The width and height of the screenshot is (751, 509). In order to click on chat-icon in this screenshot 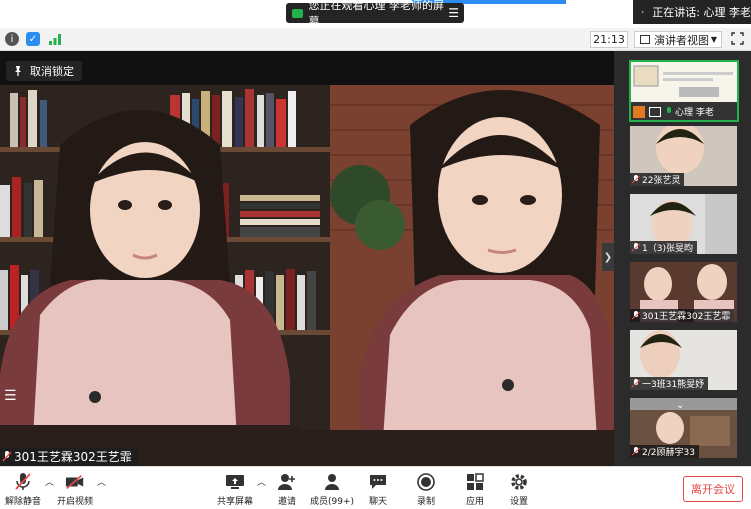, I will do `click(378, 482)`.